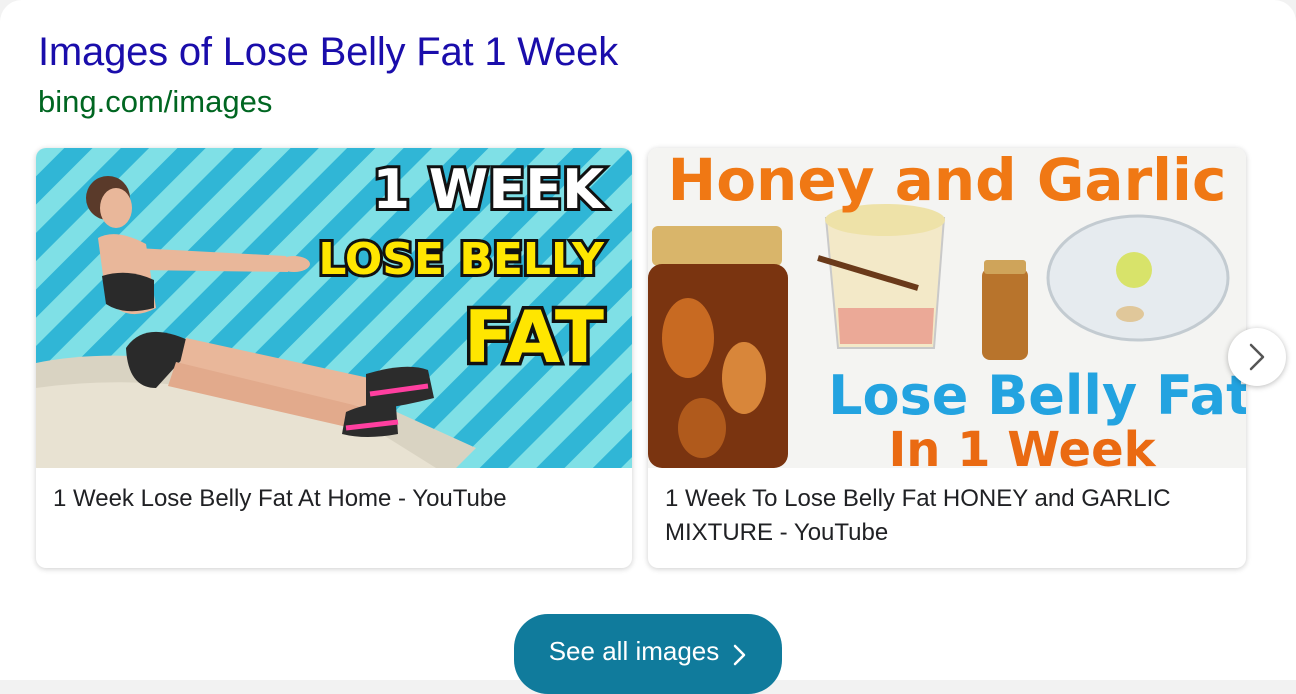  I want to click on svg-text: LOSE BELLY, so click(461, 259).